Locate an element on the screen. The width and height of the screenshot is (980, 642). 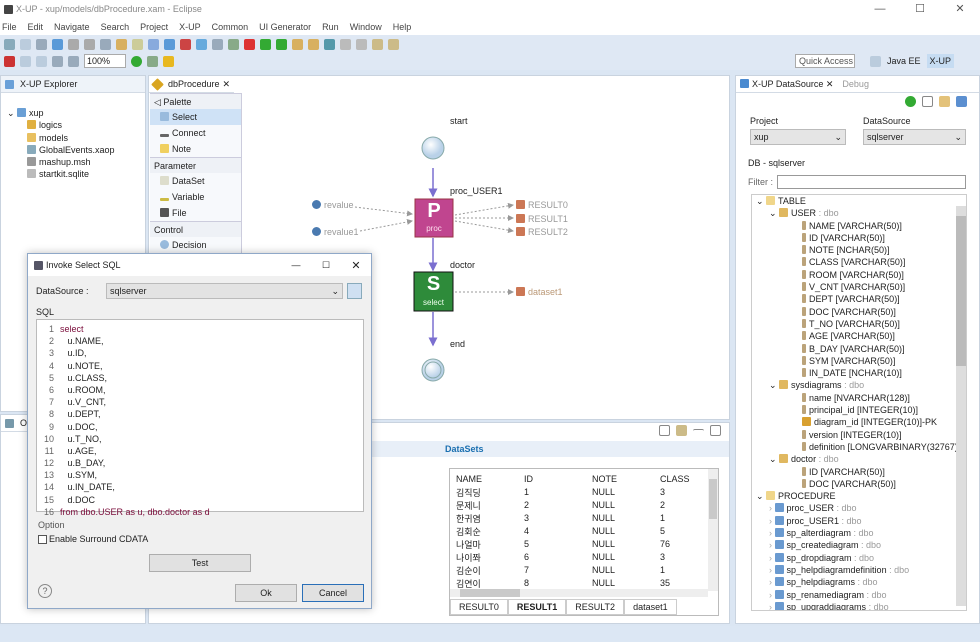
tree-node-proc: › sp_alterdiagram : dbo is located at coordinates (861, 533).